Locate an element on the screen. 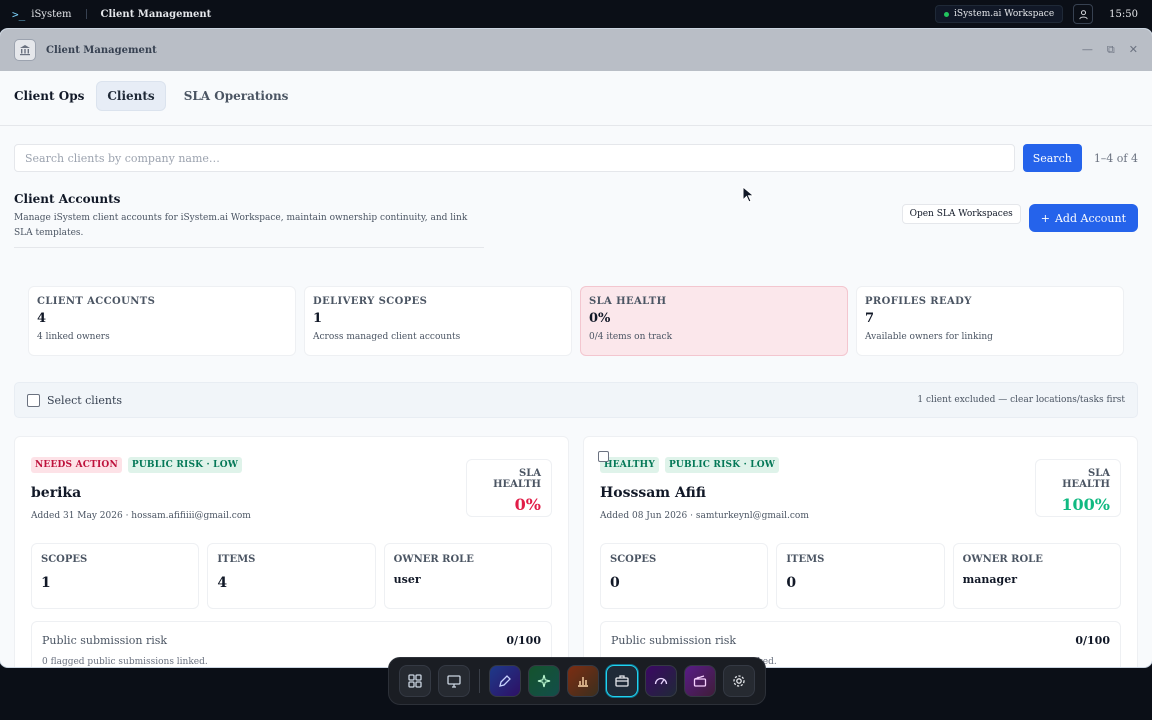 This screenshot has height=720, width=1152. restore-icon: ⧉ is located at coordinates (1111, 50).